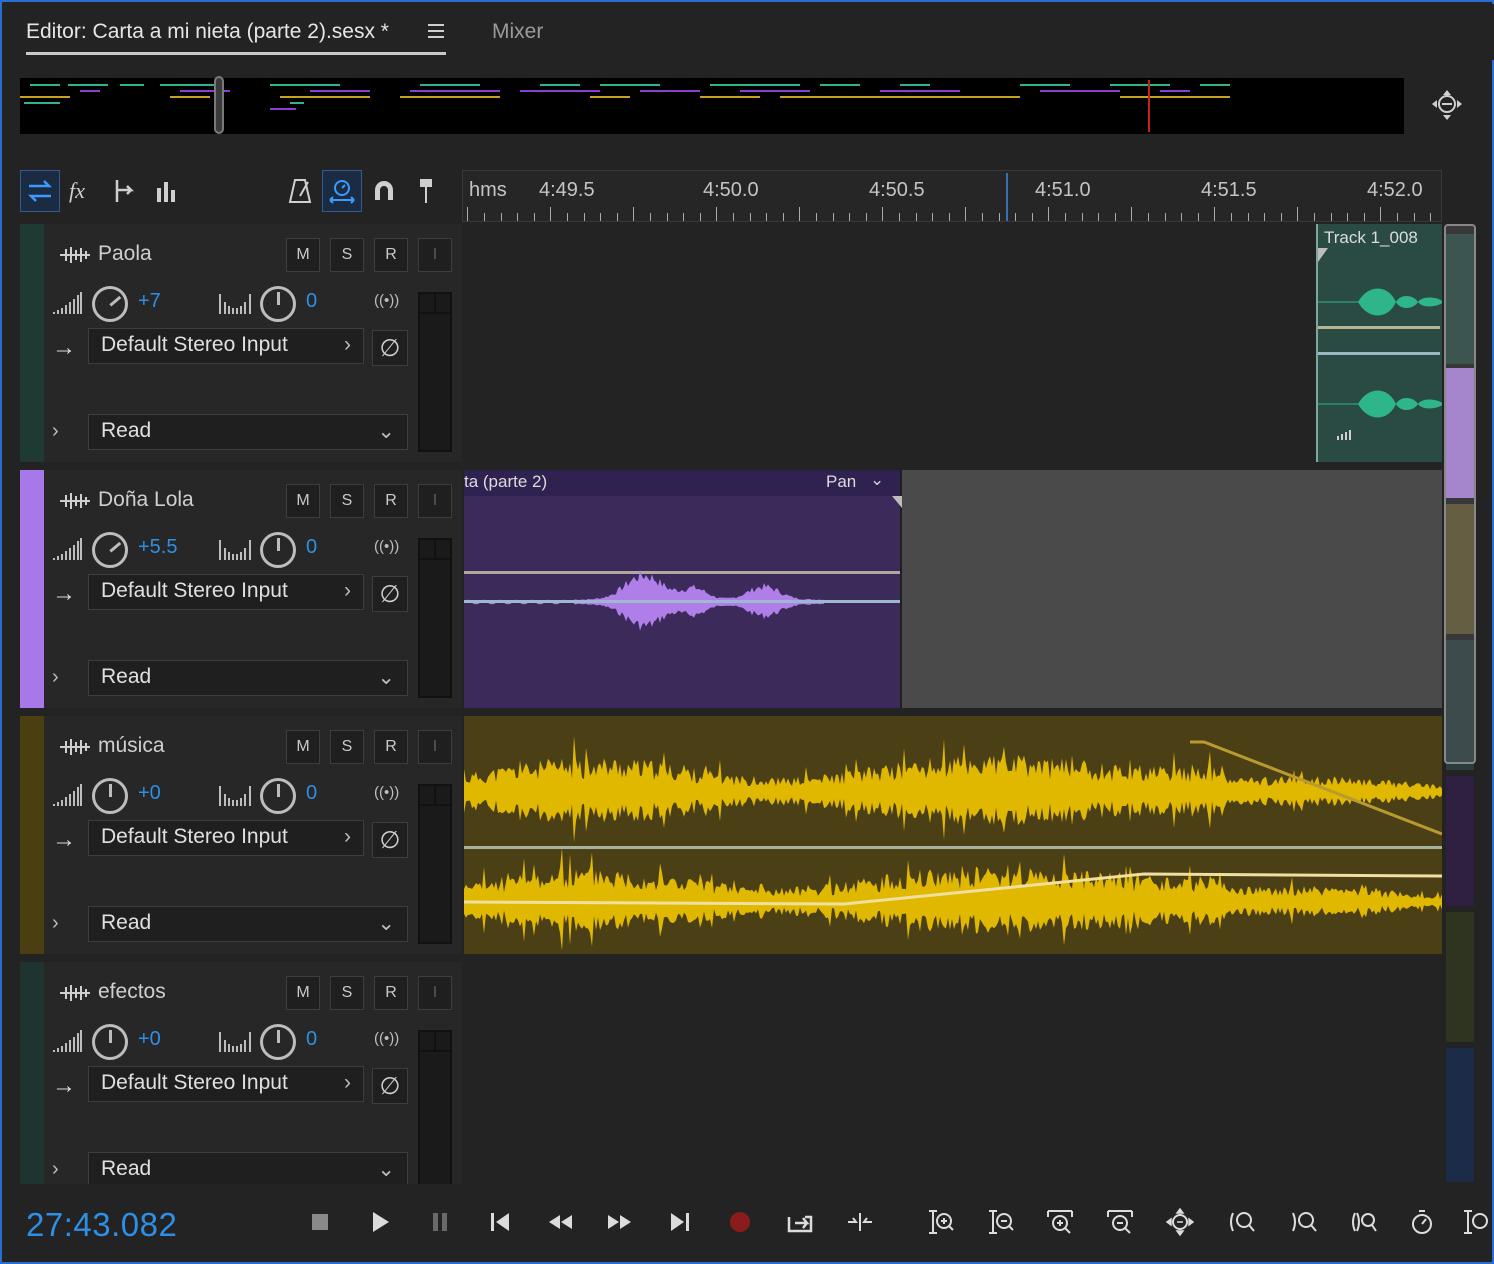 The image size is (1494, 1264). Describe the element at coordinates (131, 746) in the screenshot. I see `track-name: música` at that location.